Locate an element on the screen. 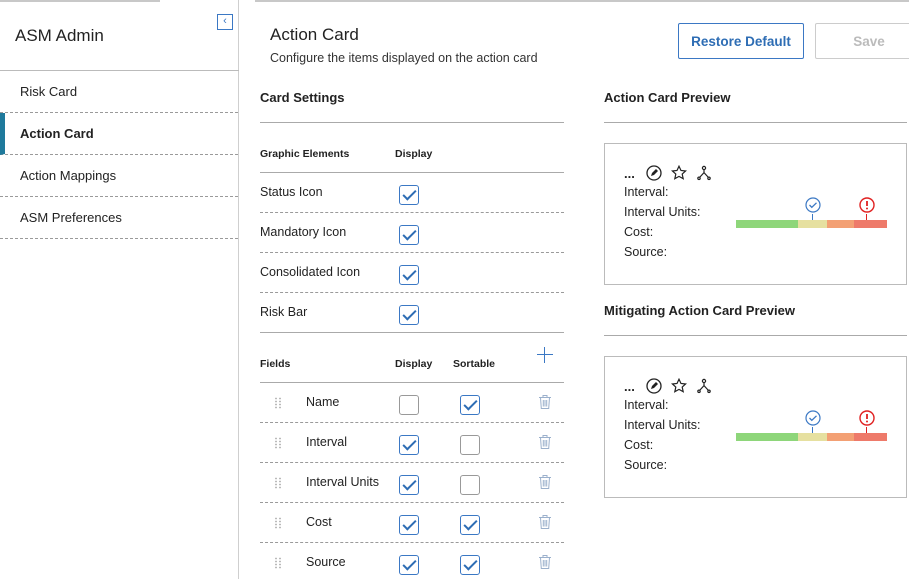 The height and width of the screenshot is (579, 909). status-icon-display-checkbox is located at coordinates (409, 195).